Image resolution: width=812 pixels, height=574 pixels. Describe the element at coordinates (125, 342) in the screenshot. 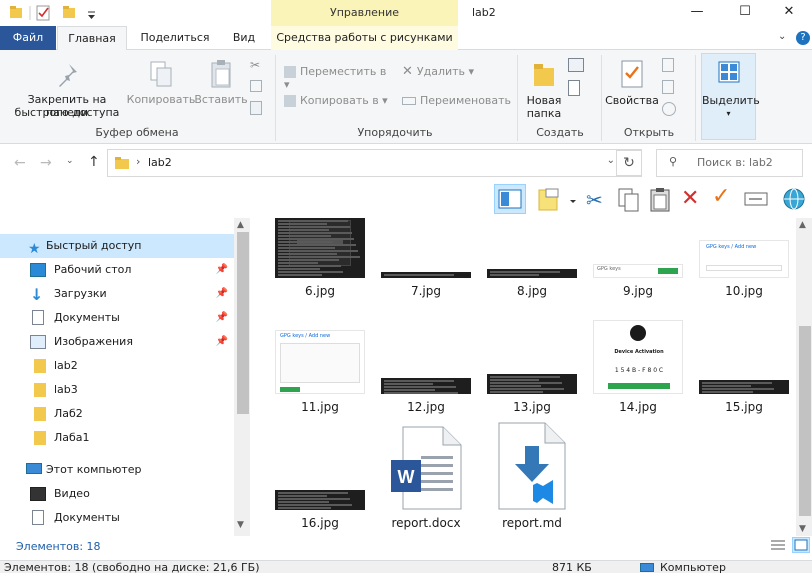

I see `nav-item-pictures: Изображения 📌` at that location.